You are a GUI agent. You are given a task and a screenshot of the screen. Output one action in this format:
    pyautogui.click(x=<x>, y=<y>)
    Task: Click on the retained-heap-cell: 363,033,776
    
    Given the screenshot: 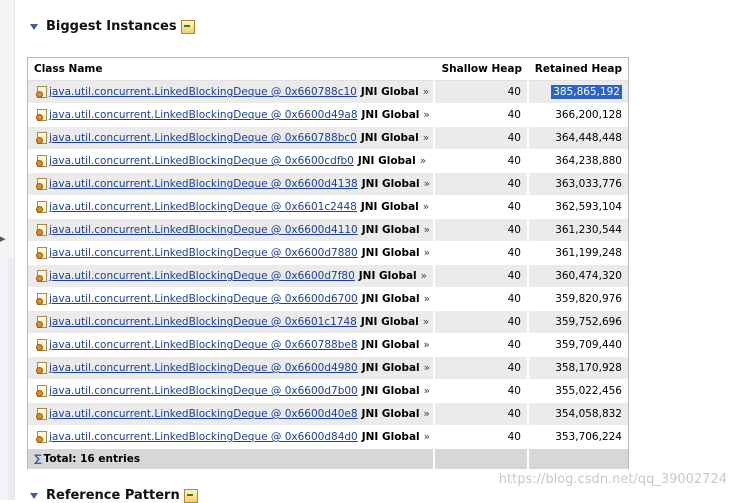 What is the action you would take?
    pyautogui.click(x=577, y=184)
    